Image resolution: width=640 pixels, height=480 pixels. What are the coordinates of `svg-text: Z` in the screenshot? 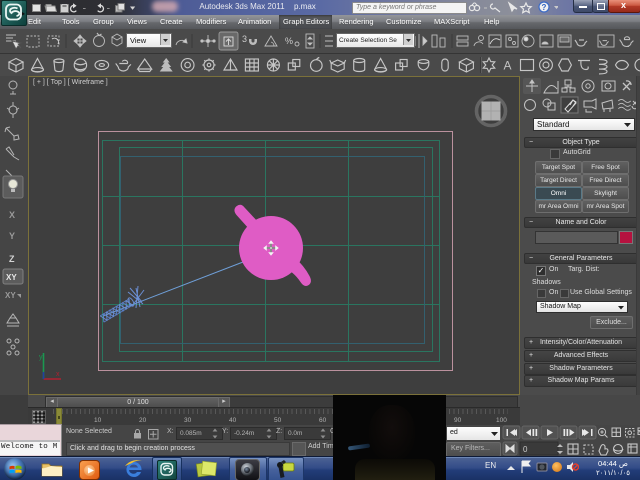 It's located at (12, 259).